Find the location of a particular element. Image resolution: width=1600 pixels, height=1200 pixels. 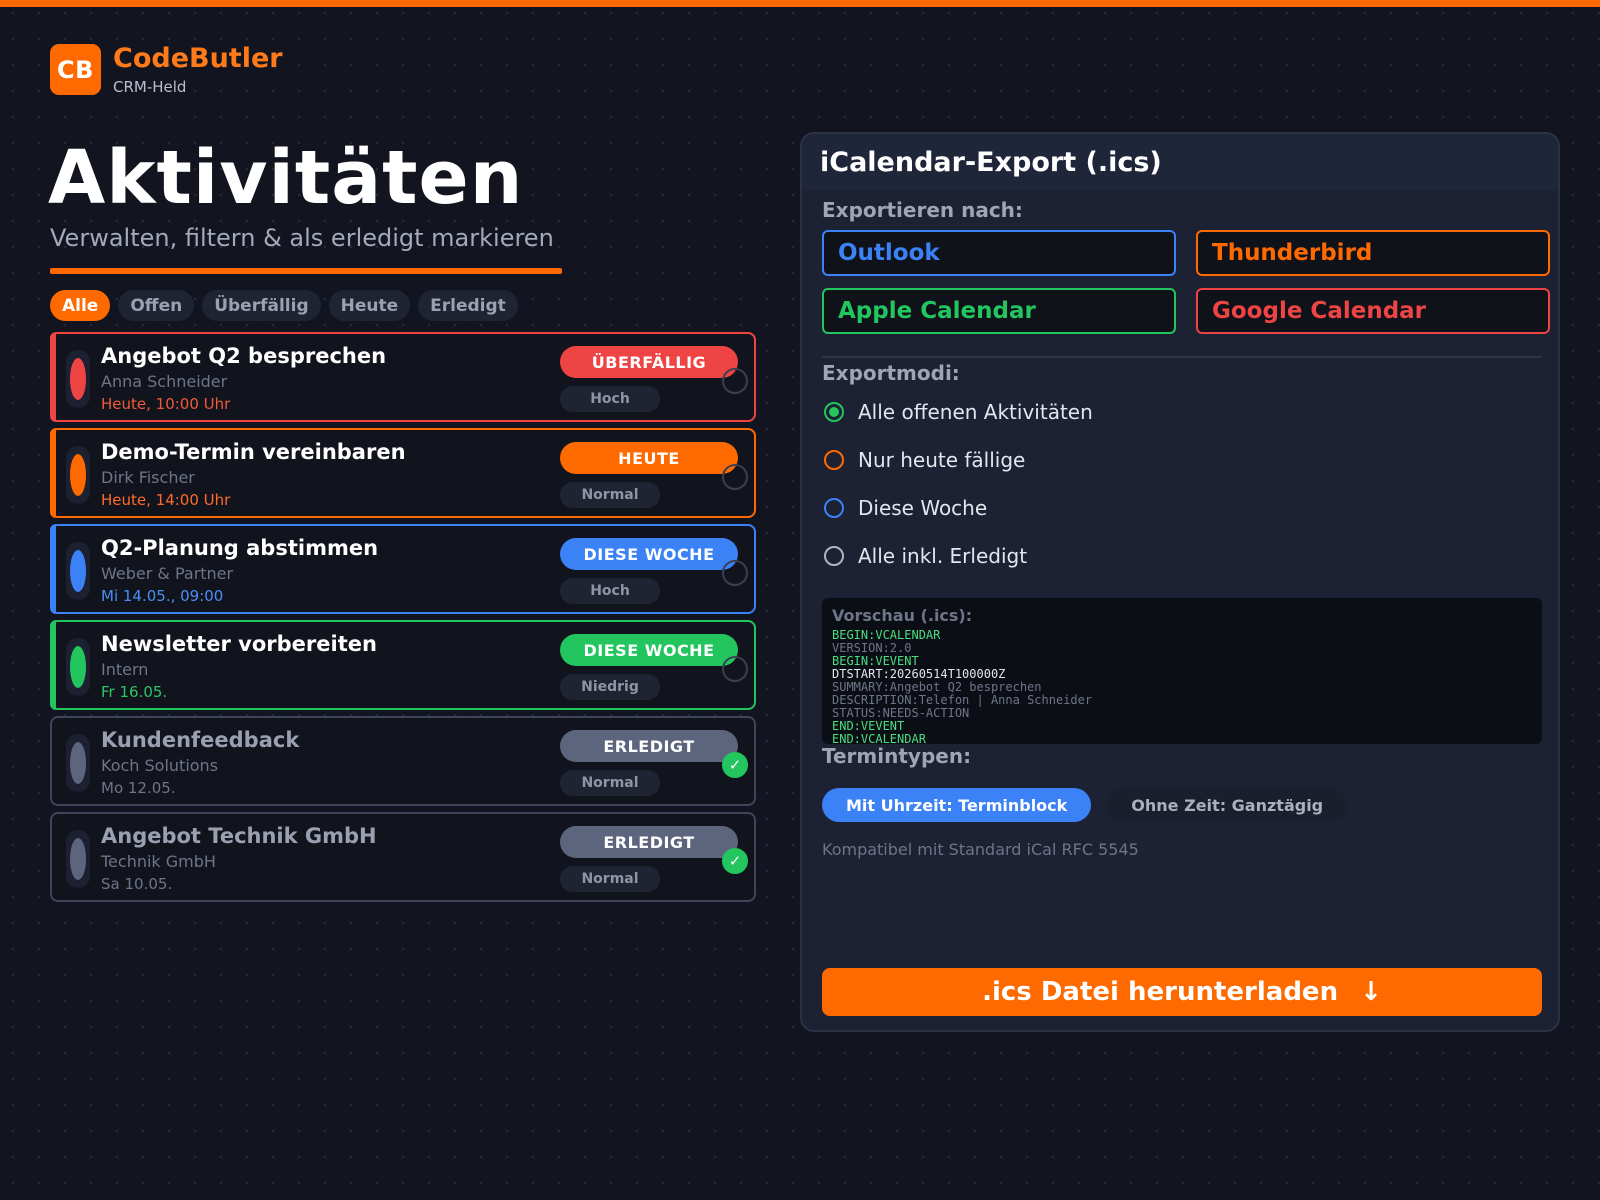

filter-chip-4: Erledigt is located at coordinates (468, 305).